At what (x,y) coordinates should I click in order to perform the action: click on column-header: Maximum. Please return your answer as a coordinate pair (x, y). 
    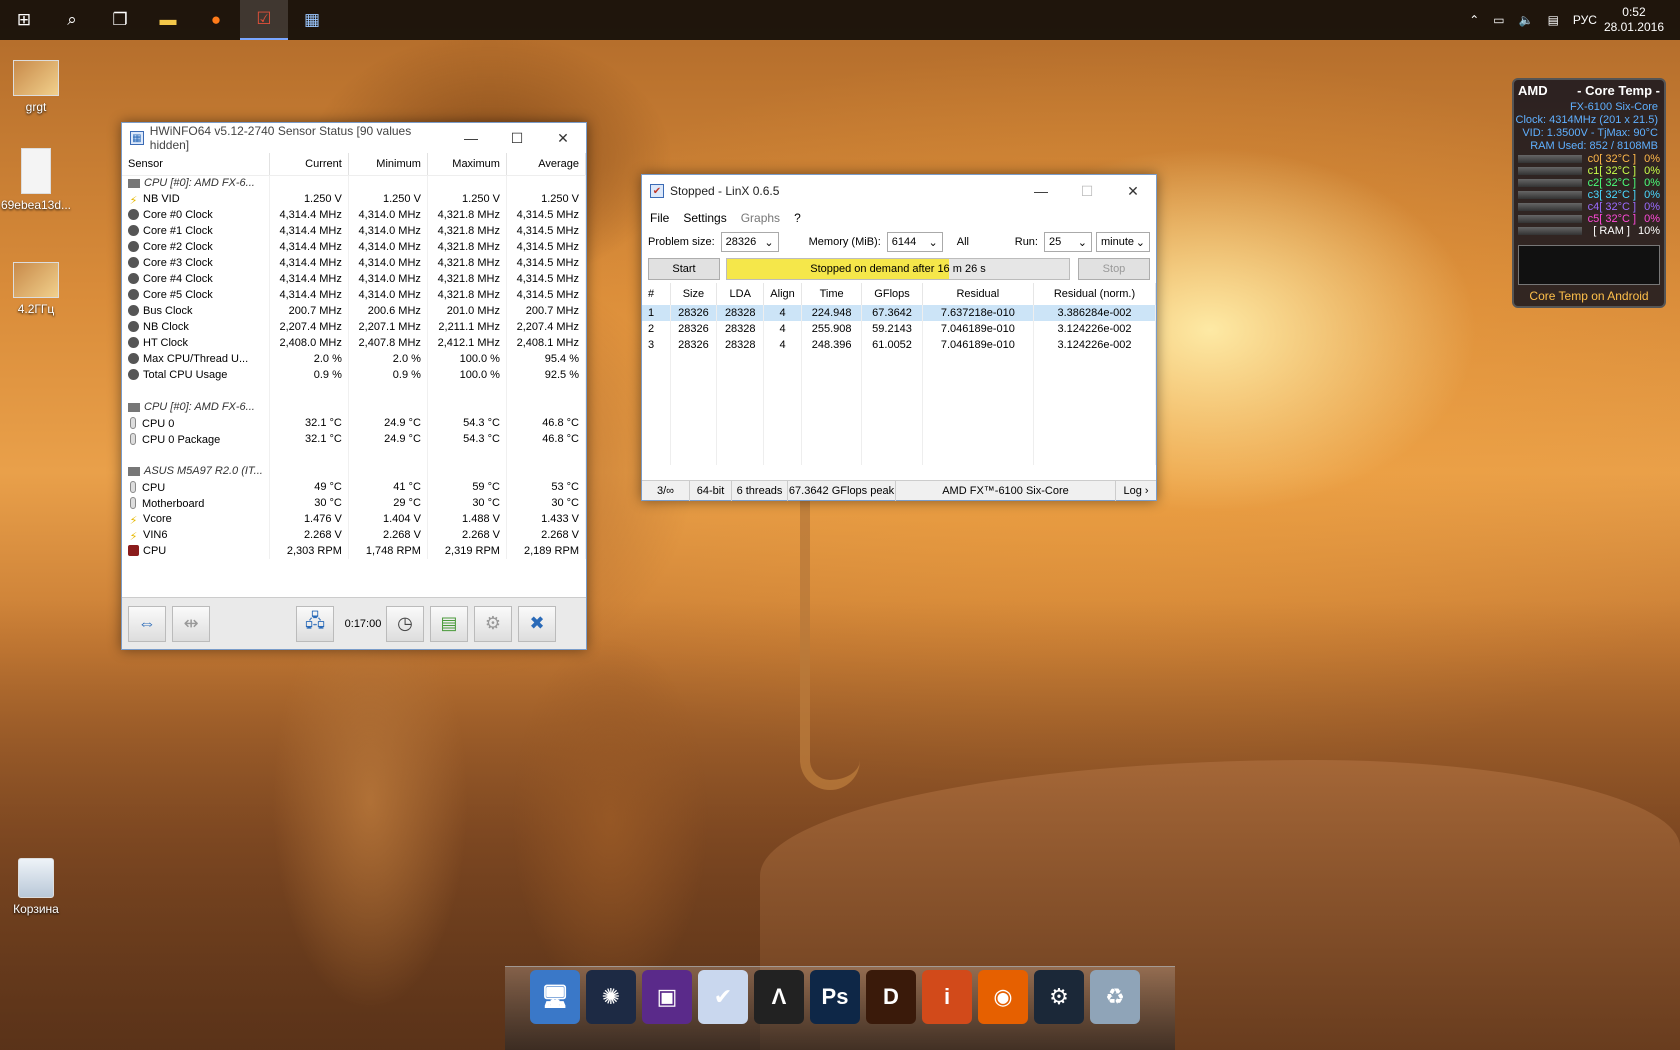
    Looking at the image, I should click on (467, 164).